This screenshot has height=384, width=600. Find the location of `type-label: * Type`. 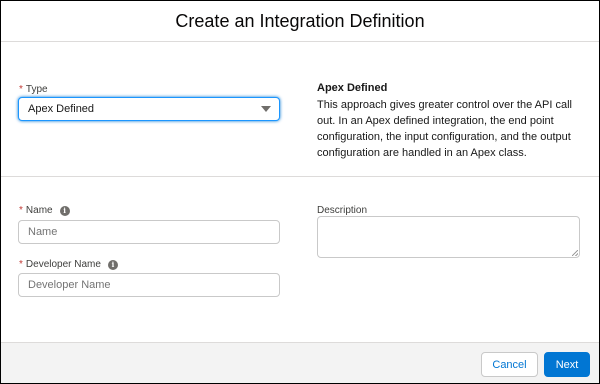

type-label: * Type is located at coordinates (33, 89).